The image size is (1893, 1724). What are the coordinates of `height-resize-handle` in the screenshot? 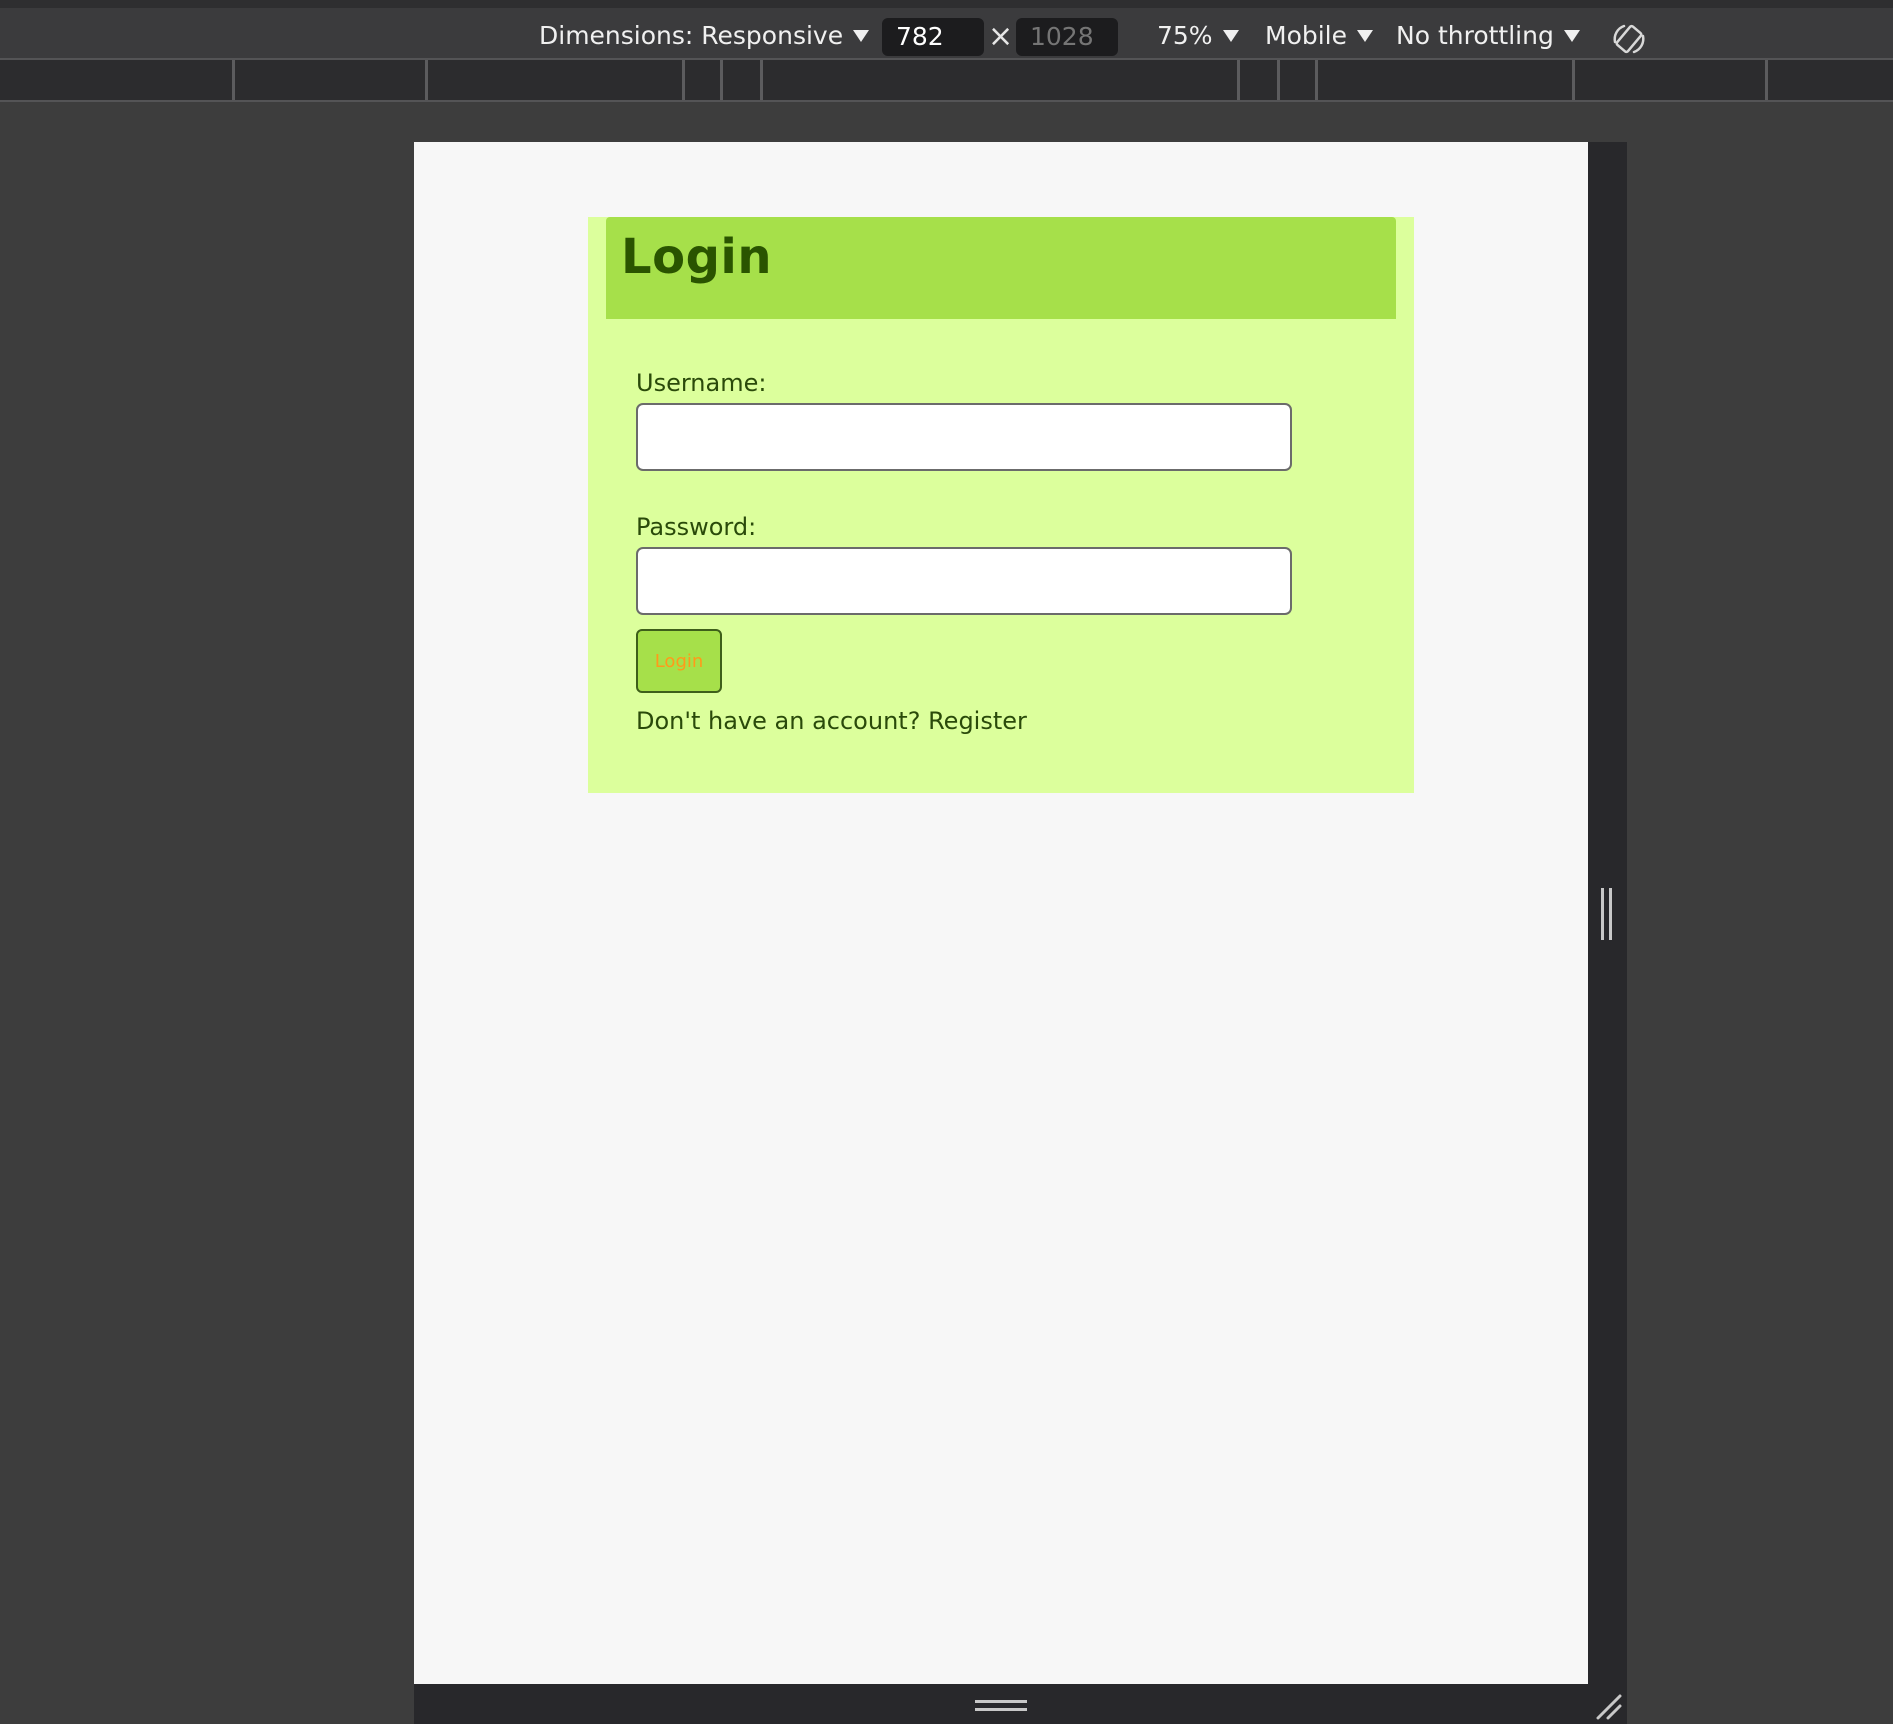 It's located at (1001, 1706).